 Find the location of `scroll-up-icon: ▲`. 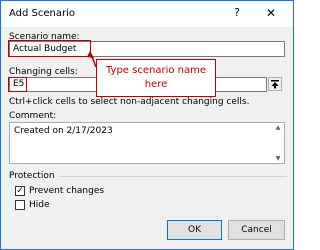

scroll-up-icon: ▲ is located at coordinates (278, 127).